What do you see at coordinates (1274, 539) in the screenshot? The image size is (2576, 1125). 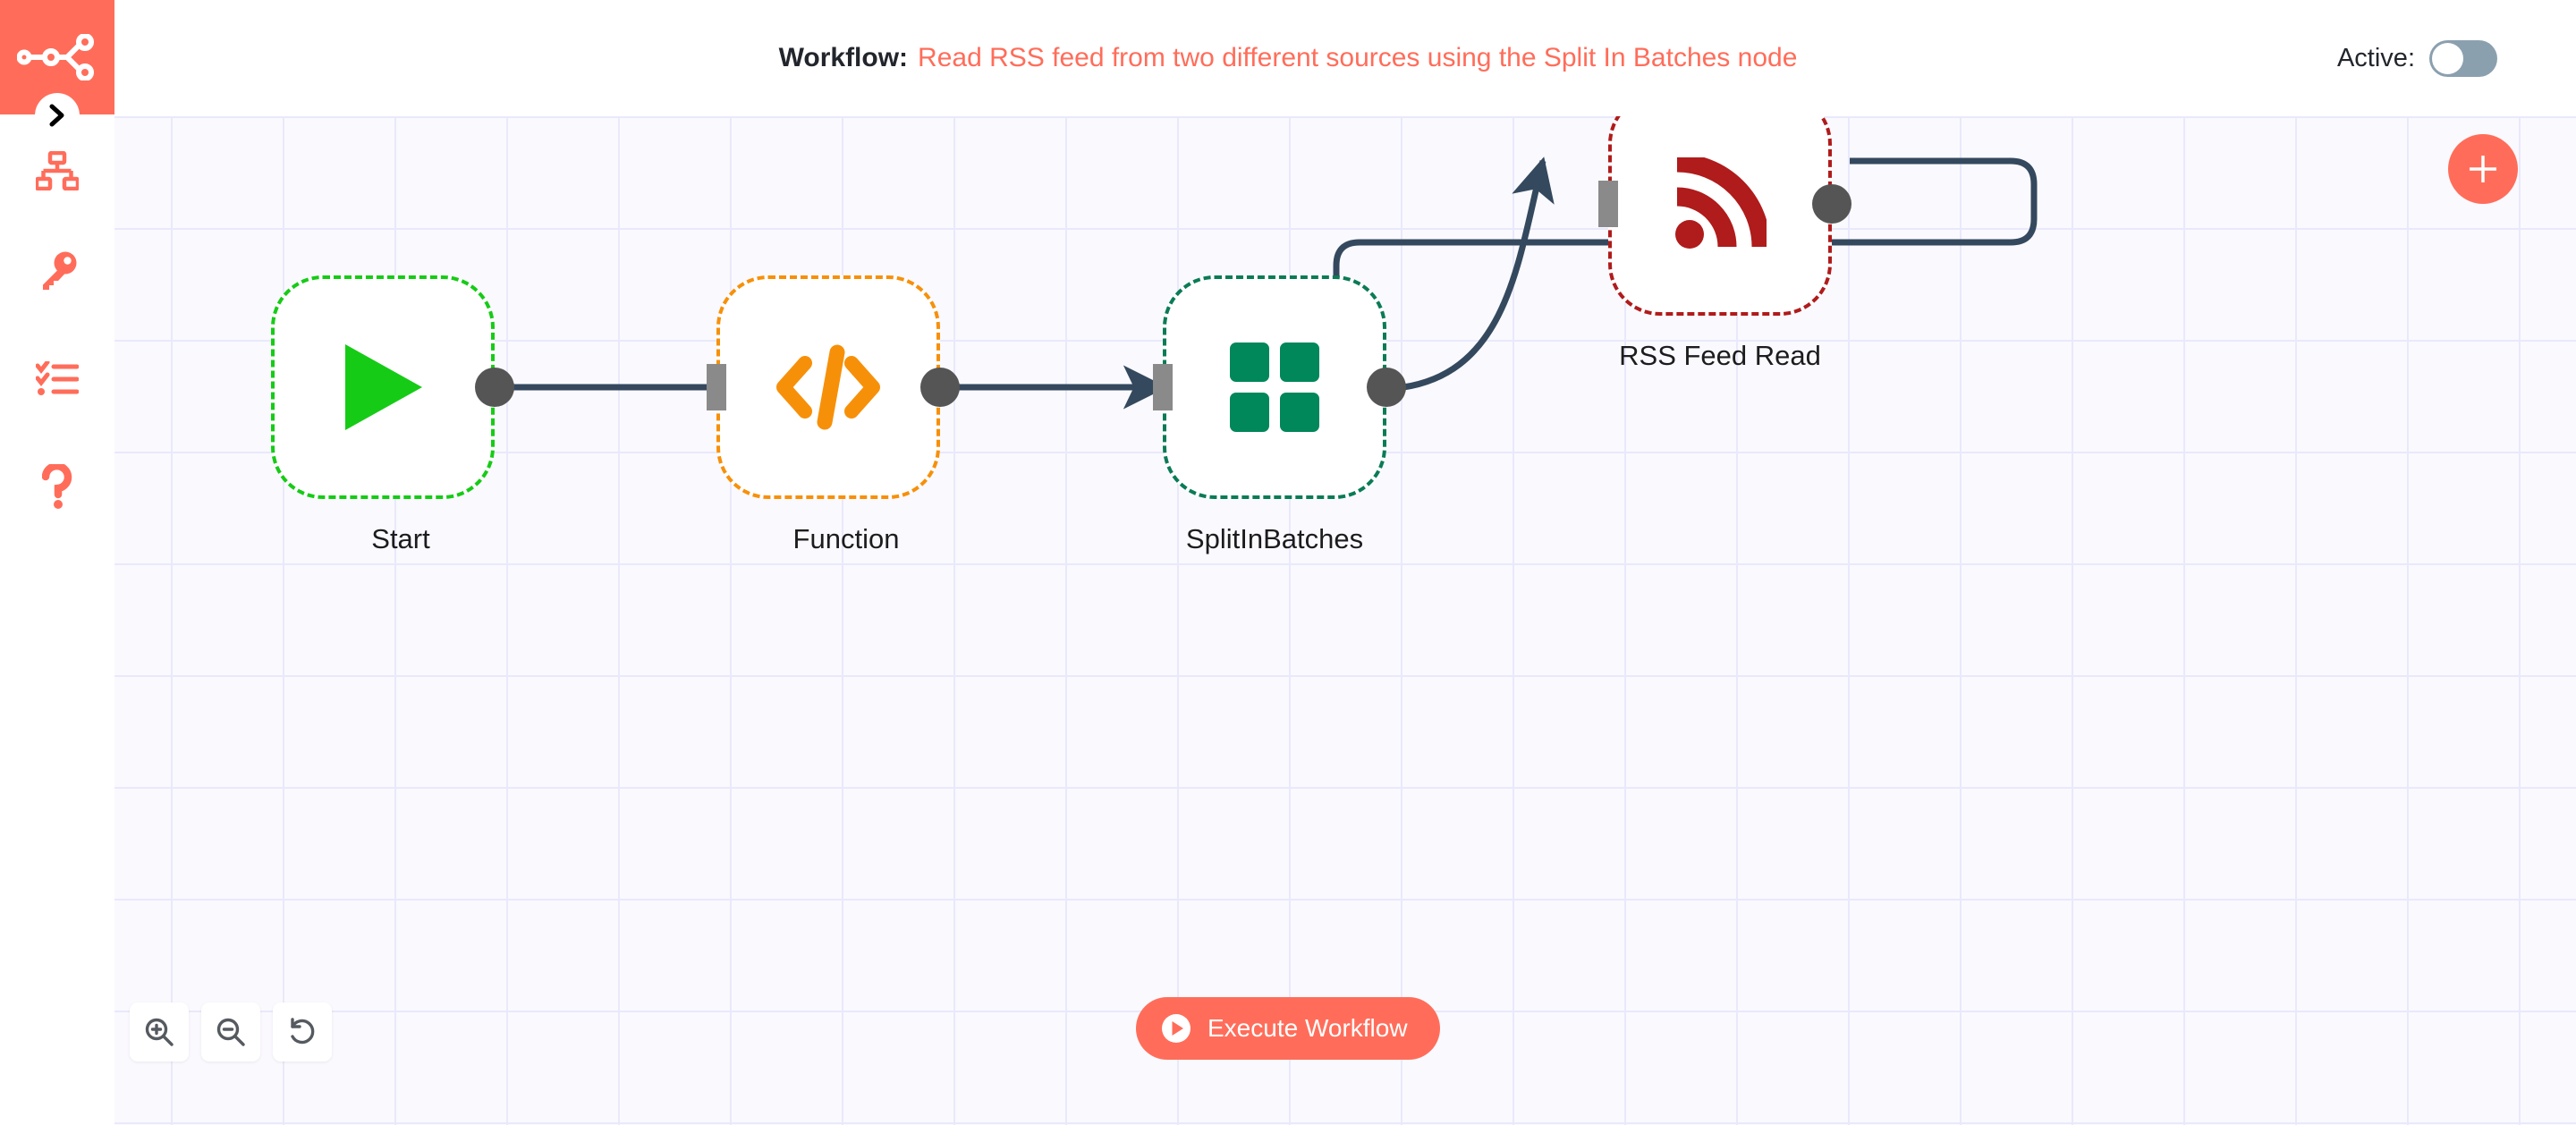 I see `node-label-splitinbatches: SplitInBatches` at bounding box center [1274, 539].